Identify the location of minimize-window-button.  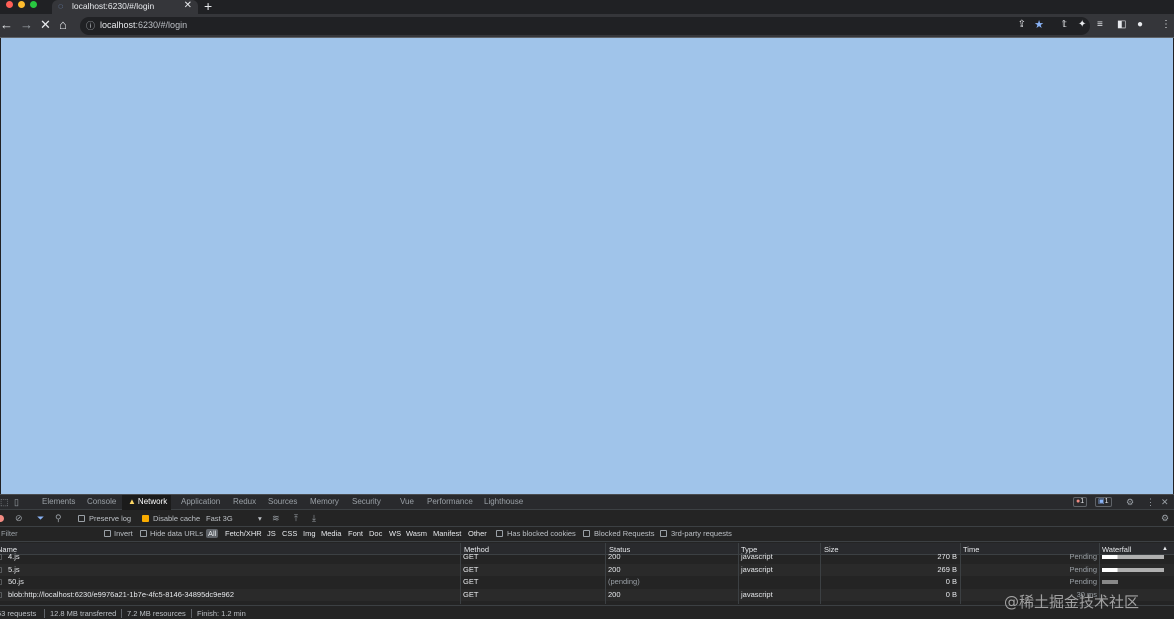
(21, 4).